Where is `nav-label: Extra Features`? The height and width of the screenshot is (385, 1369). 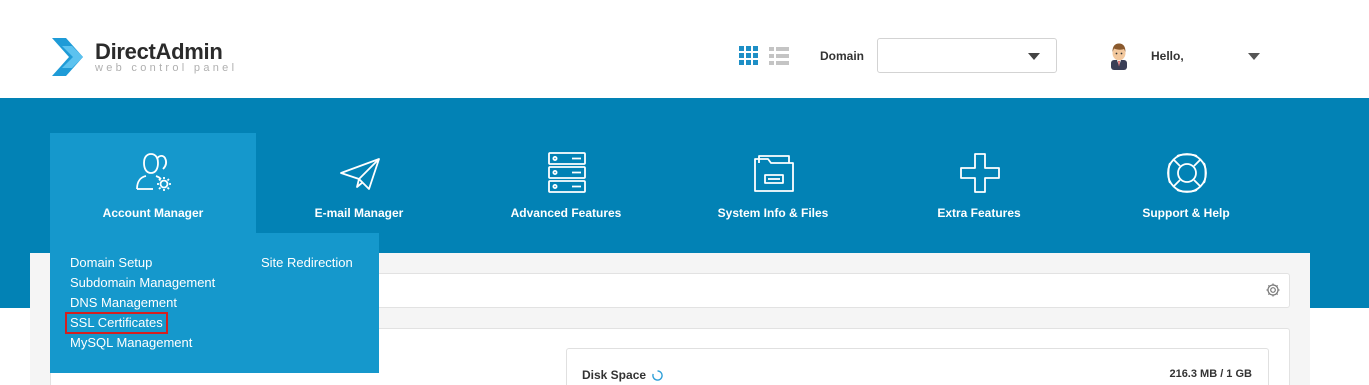 nav-label: Extra Features is located at coordinates (979, 213).